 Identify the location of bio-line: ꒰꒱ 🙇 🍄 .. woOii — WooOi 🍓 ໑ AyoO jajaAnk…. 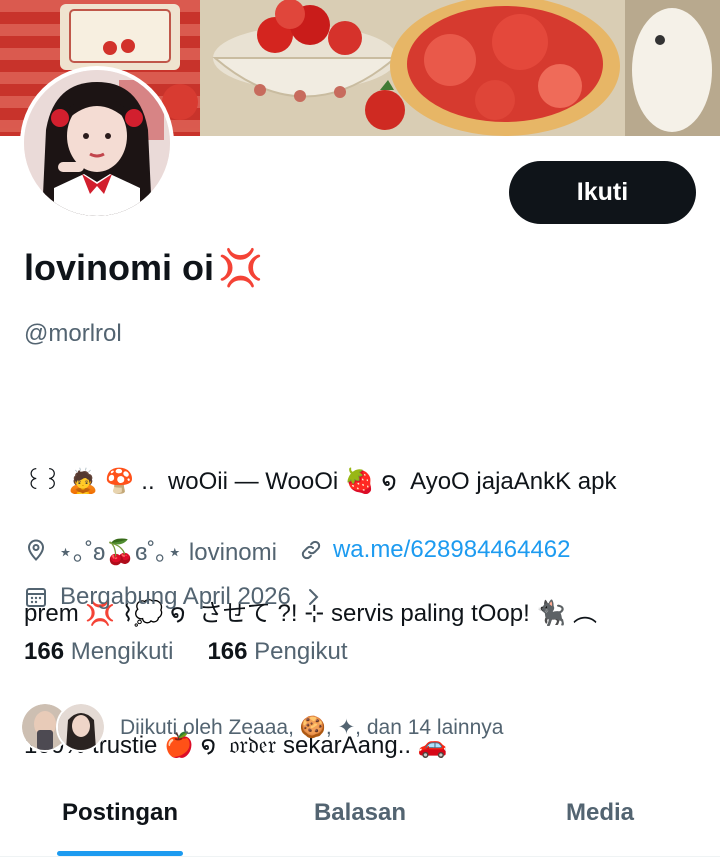
(320, 481).